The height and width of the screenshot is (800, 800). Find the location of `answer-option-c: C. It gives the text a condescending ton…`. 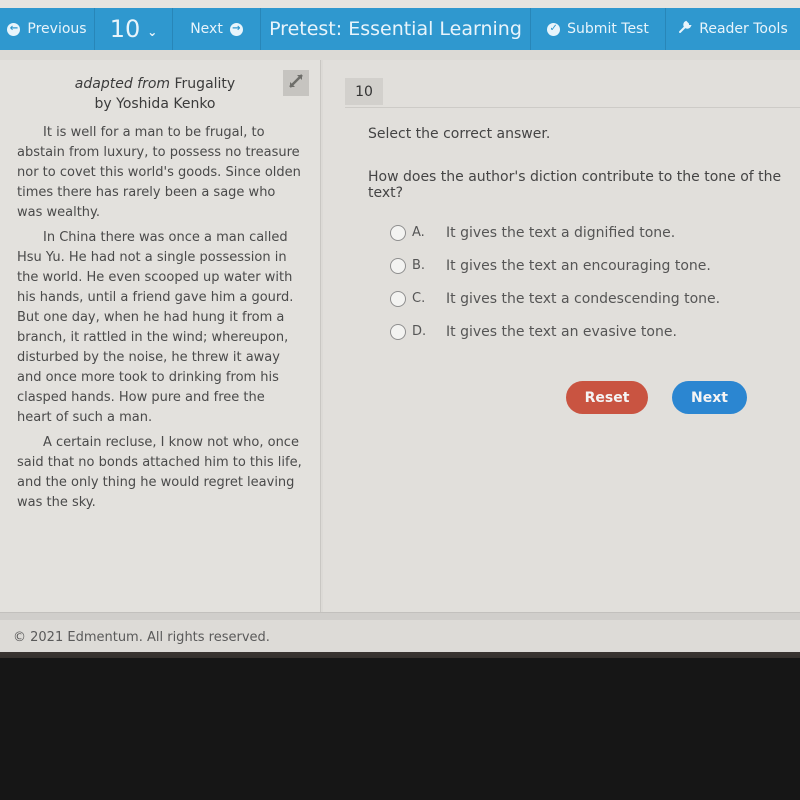

answer-option-c: C. It gives the text a condescending ton… is located at coordinates (555, 298).